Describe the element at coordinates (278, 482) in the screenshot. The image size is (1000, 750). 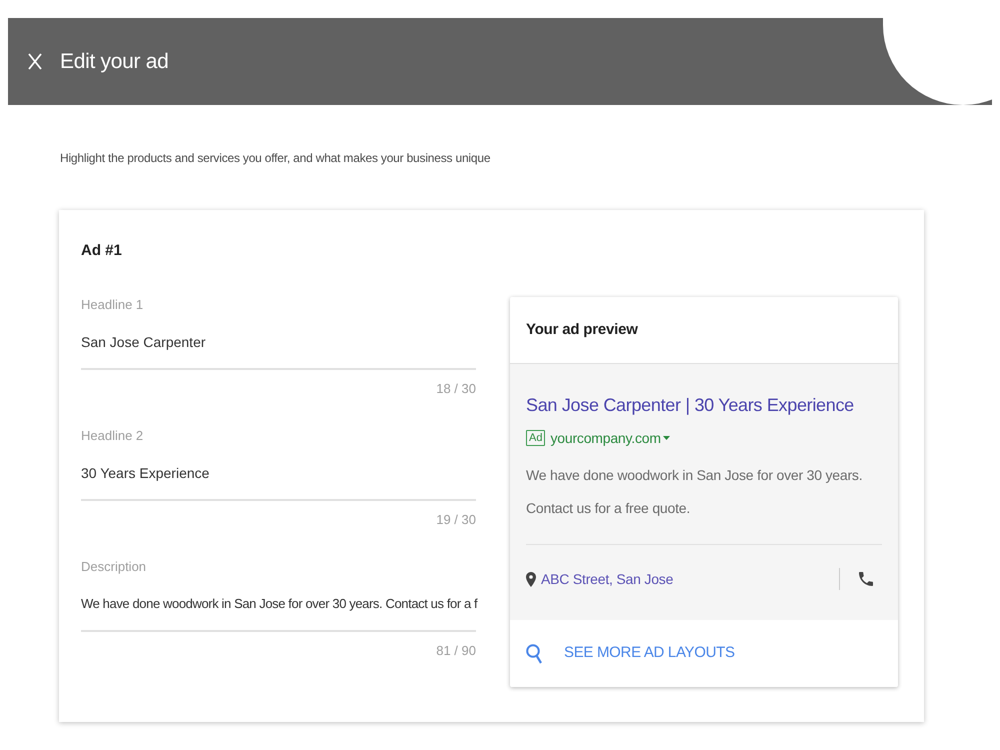
I see `text-field: 30 Years Experience` at that location.